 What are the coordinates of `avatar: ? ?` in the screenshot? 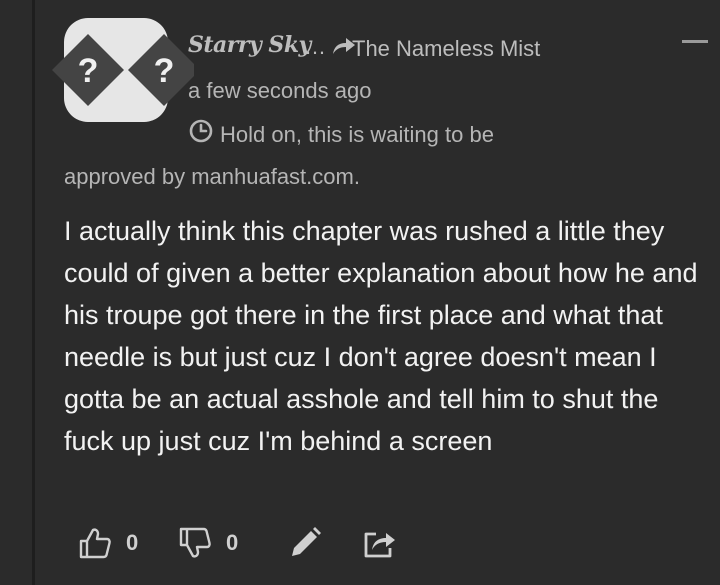 It's located at (123, 70).